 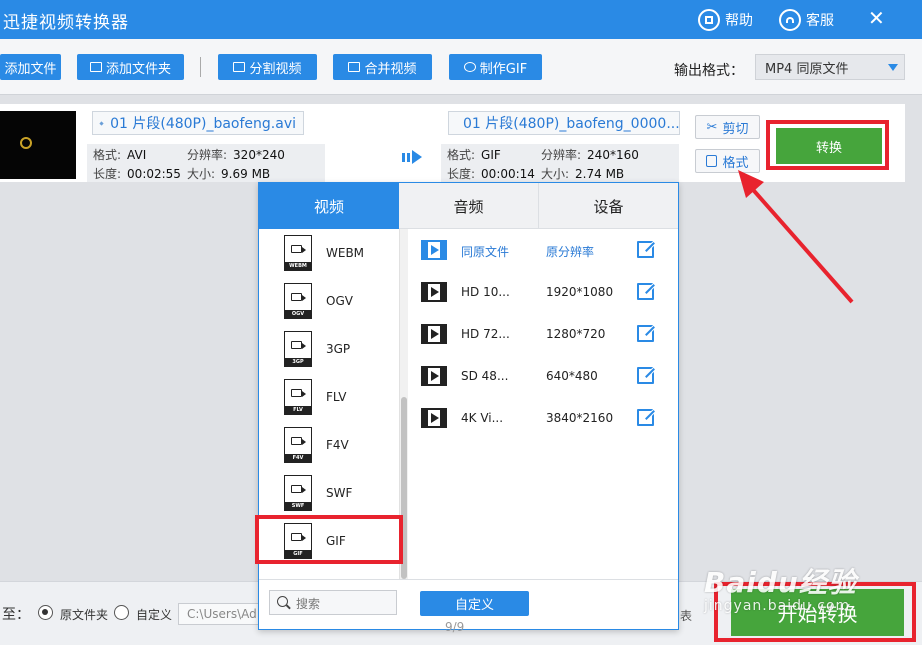 What do you see at coordinates (570, 252) in the screenshot?
I see `preset-resolution: 原分辨率` at bounding box center [570, 252].